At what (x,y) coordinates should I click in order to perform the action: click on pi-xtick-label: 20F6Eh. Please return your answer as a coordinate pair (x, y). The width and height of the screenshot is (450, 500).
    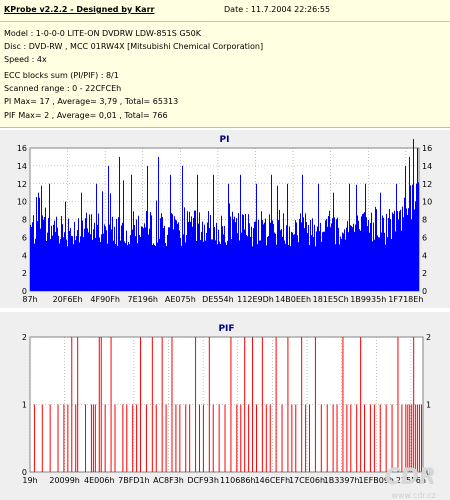
    Looking at the image, I should click on (68, 299).